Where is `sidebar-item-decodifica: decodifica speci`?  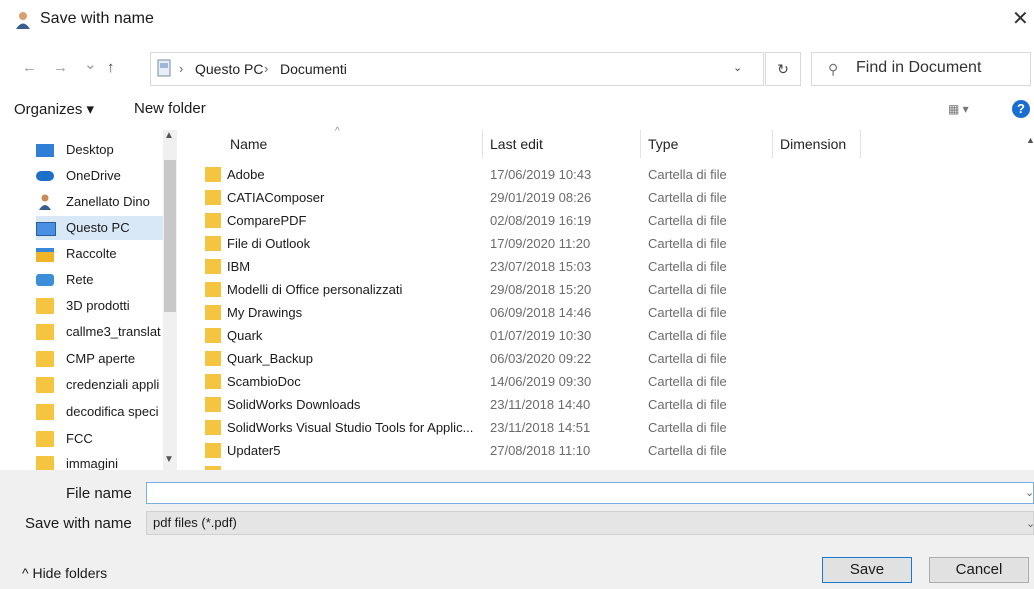 sidebar-item-decodifica: decodifica speci is located at coordinates (100, 412).